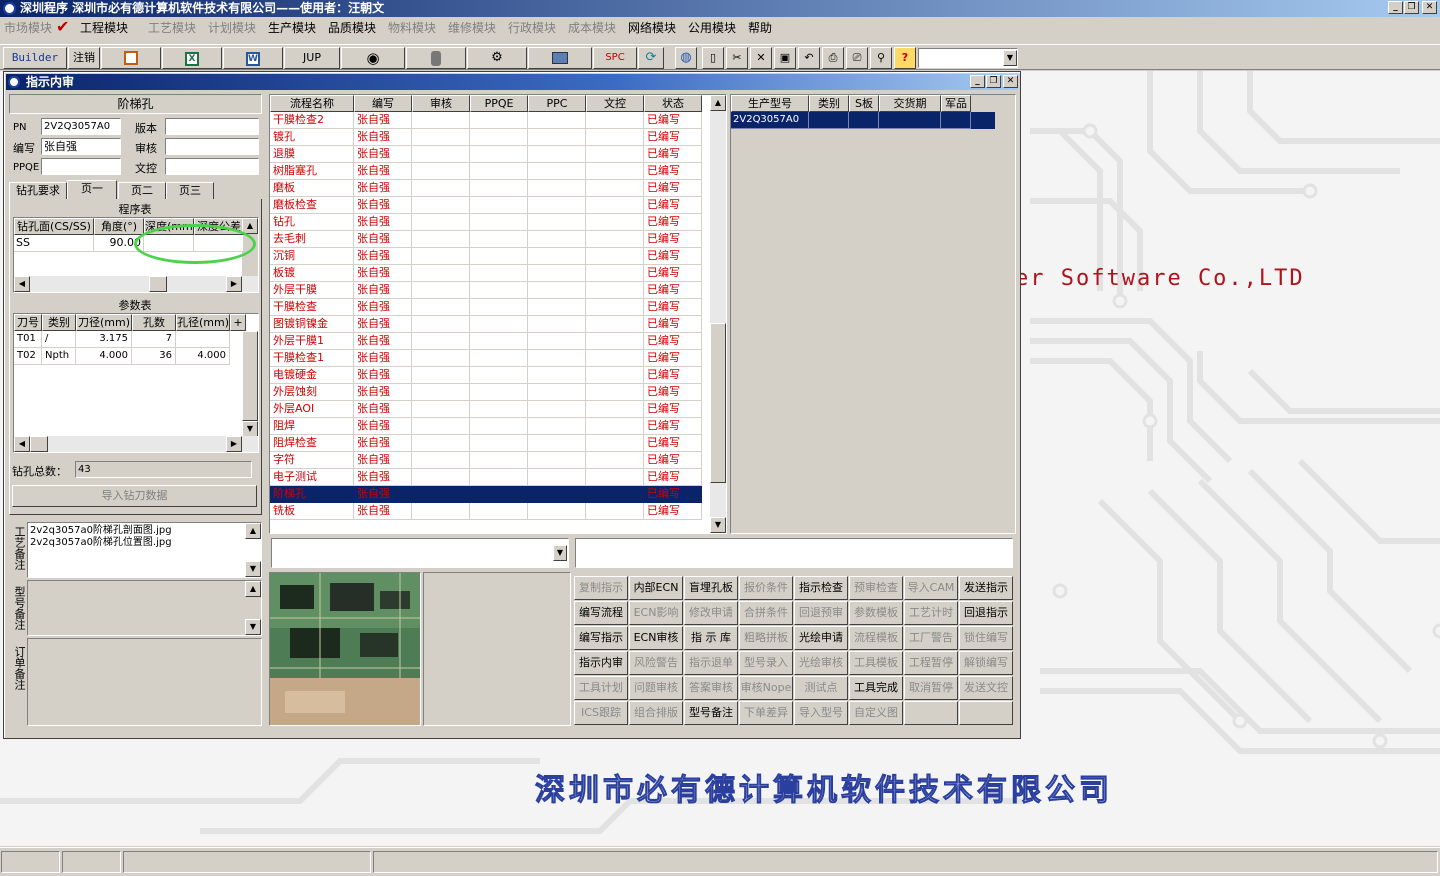 This screenshot has height=876, width=1440. Describe the element at coordinates (1010, 81) in the screenshot. I see `window-close-button: ✕` at that location.